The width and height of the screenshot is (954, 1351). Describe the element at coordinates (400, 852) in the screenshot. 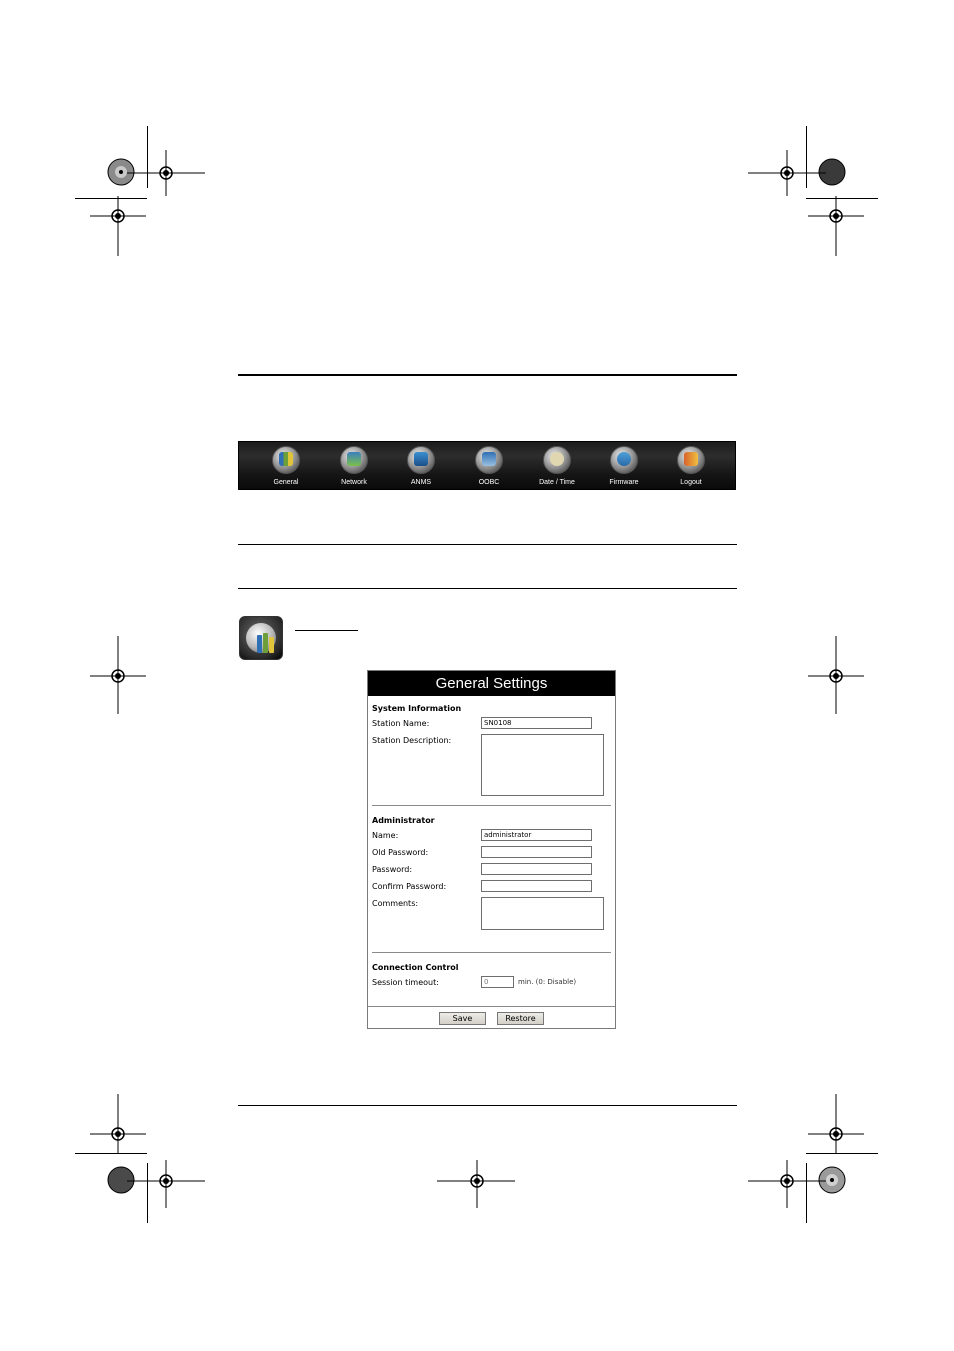

I see `old-password-label: Old Password:` at that location.